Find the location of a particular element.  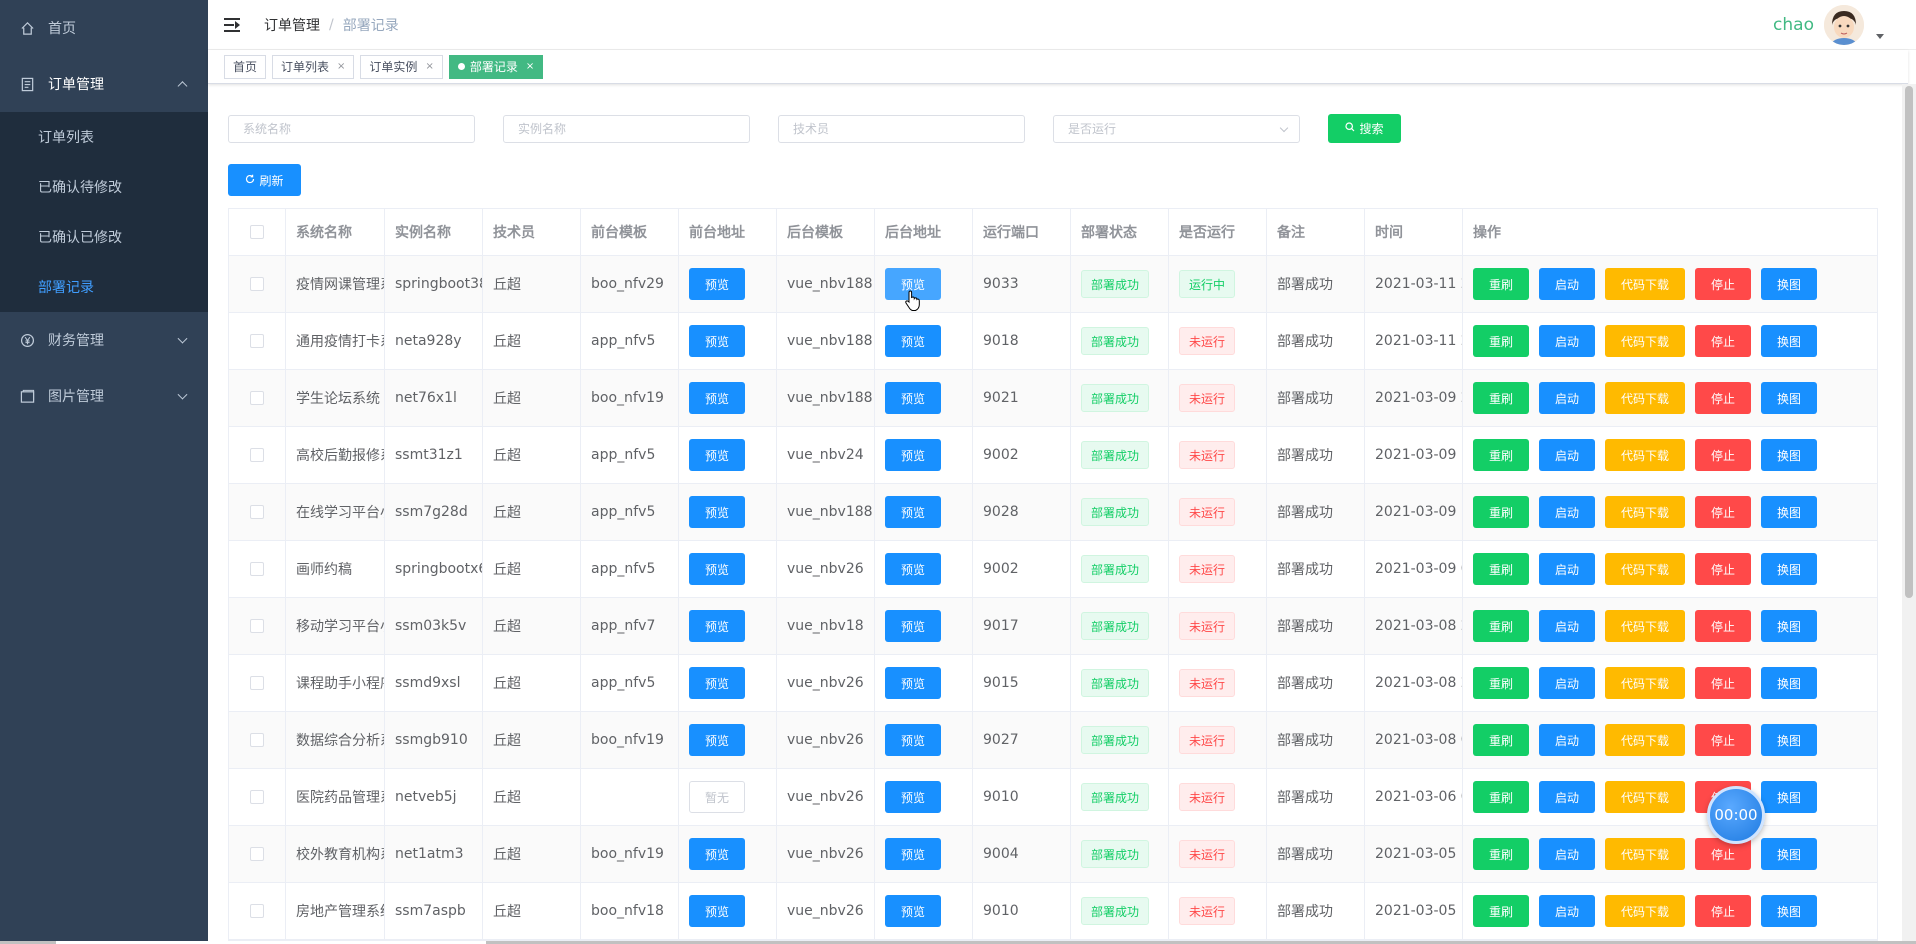

sidebar-item-order-list: 订单列表 is located at coordinates (104, 137).